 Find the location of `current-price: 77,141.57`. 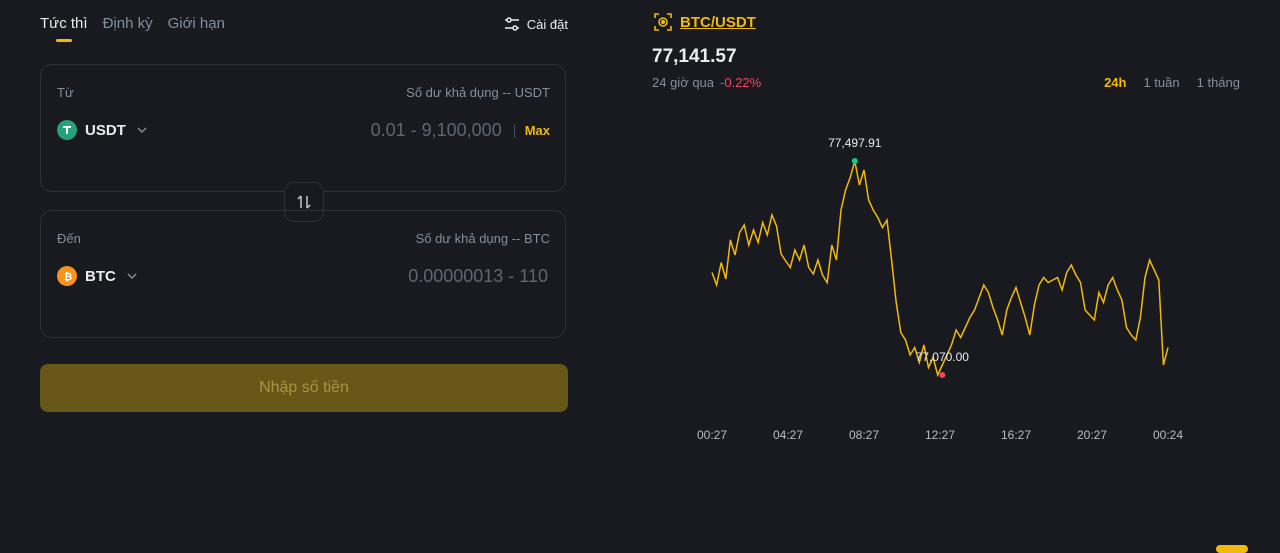

current-price: 77,141.57 is located at coordinates (694, 56).